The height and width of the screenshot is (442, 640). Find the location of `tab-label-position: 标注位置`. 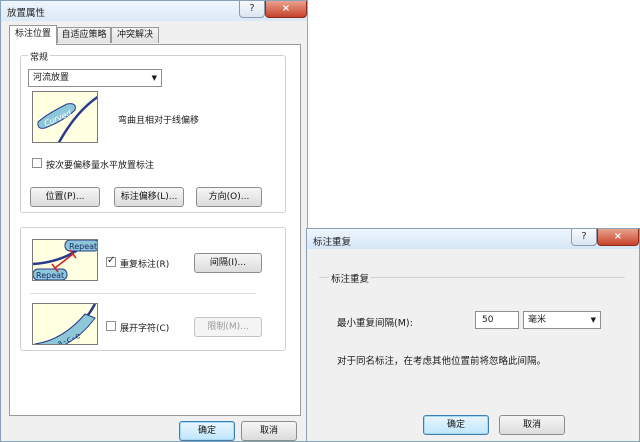

tab-label-position: 标注位置 is located at coordinates (33, 35).